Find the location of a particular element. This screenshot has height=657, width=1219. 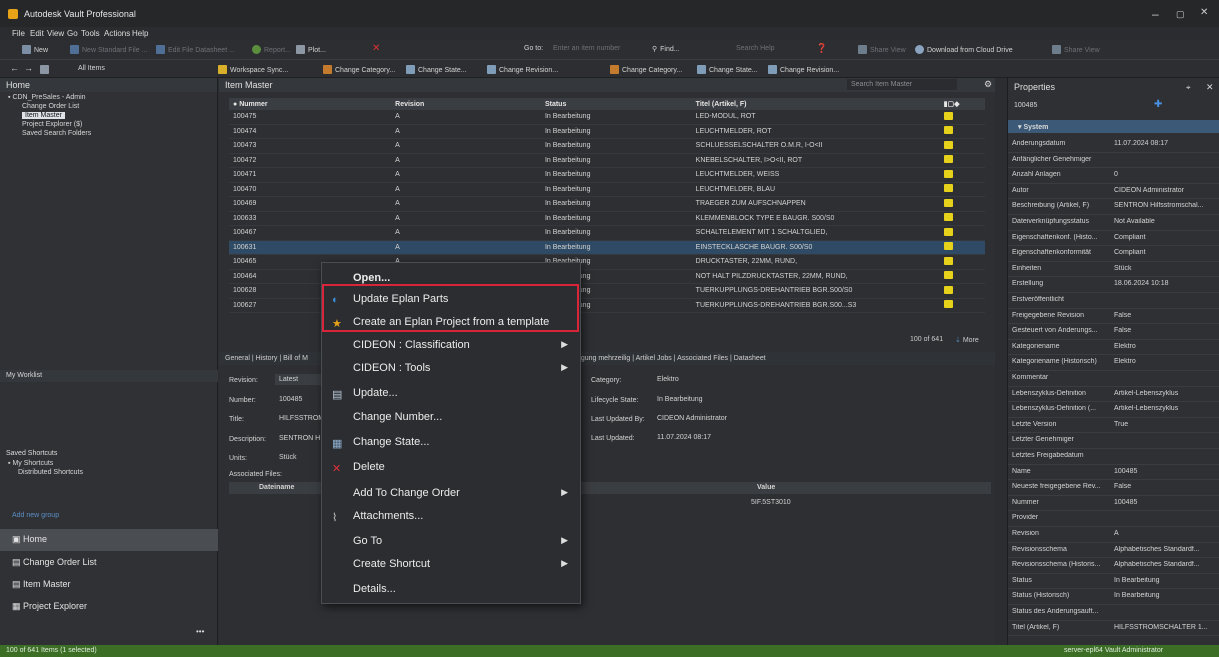

tree-item-change-order-list: Change Order List is located at coordinates (112, 107).